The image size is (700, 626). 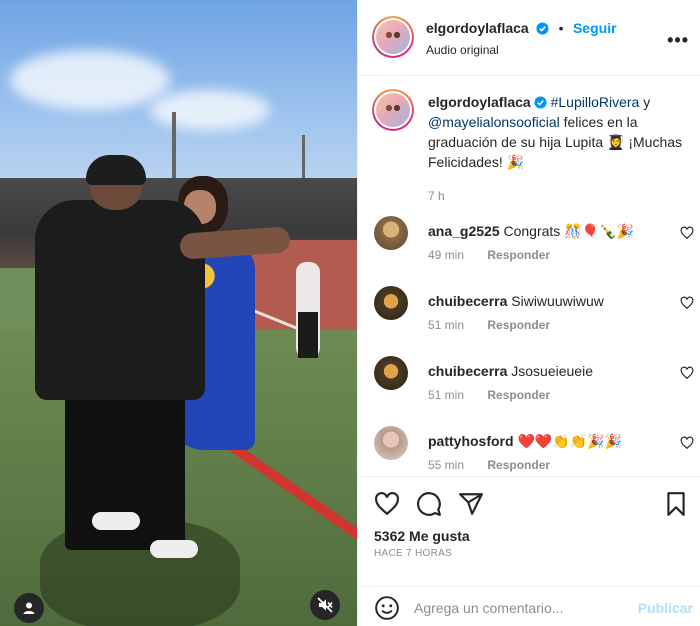 What do you see at coordinates (422, 536) in the screenshot?
I see `likes-count: 5362 Me gusta` at bounding box center [422, 536].